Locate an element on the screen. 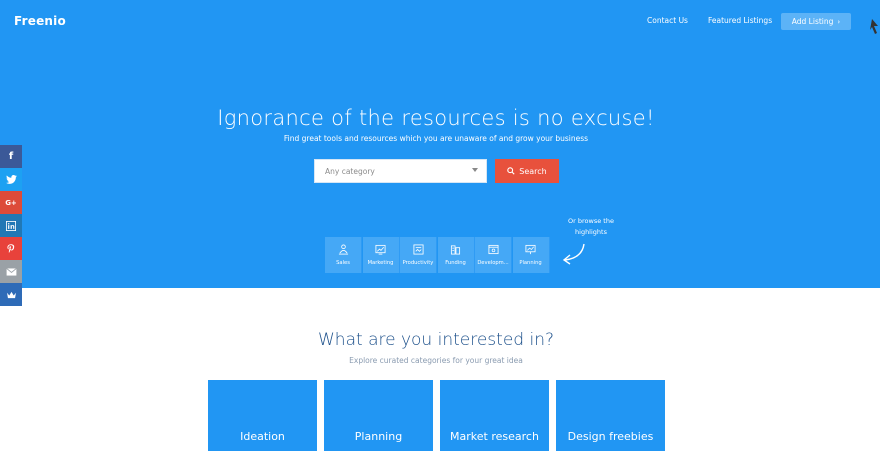 The image size is (880, 451). highlight-label: Funding is located at coordinates (455, 263).